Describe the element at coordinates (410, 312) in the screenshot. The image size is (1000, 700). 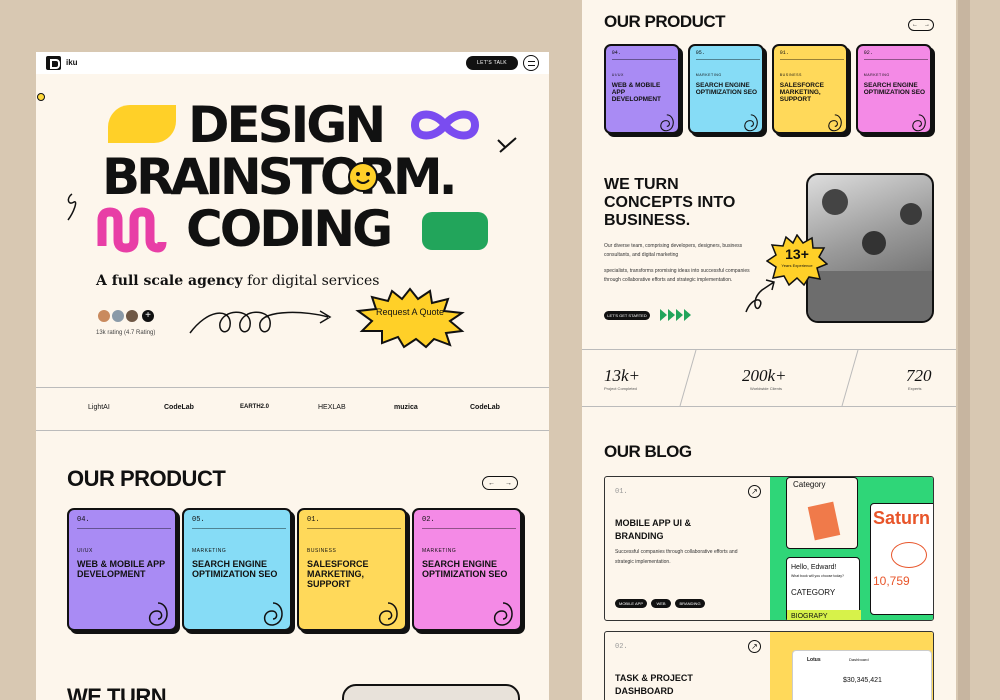
I see `request-quote-label: Request A Quote` at that location.